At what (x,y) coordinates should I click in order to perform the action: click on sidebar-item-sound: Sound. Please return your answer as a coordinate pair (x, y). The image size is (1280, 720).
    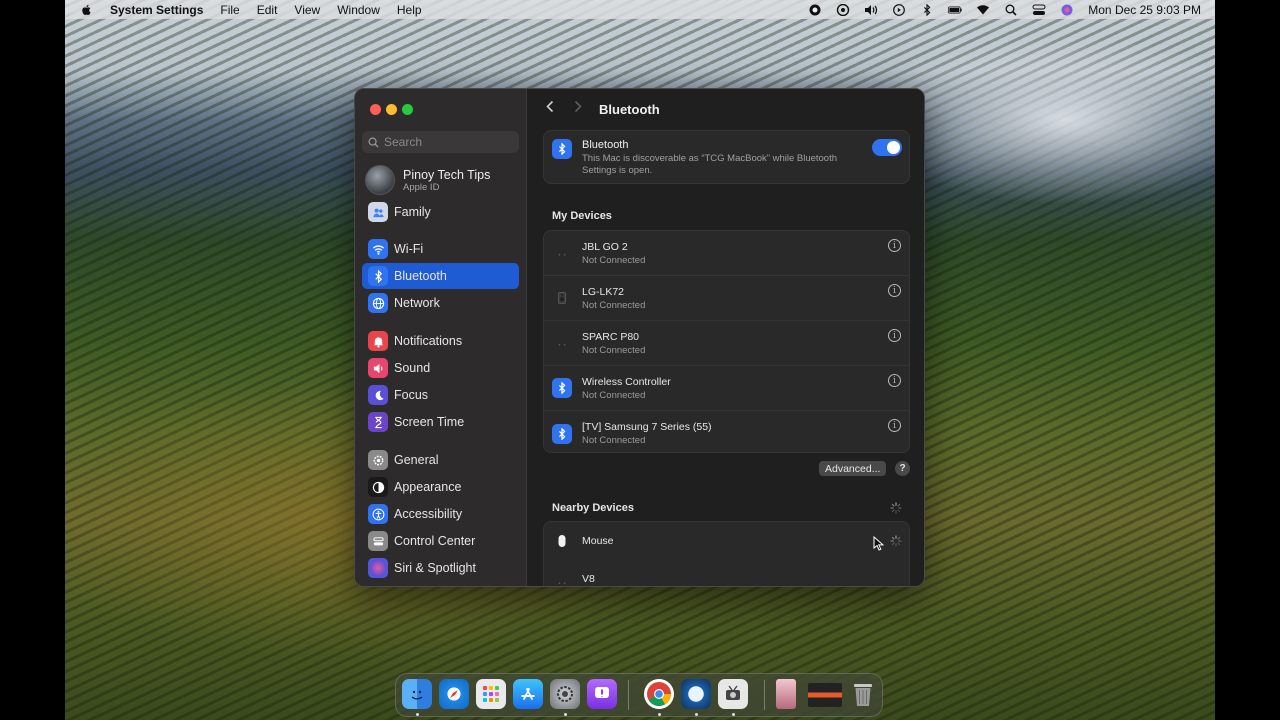
    Looking at the image, I should click on (440, 368).